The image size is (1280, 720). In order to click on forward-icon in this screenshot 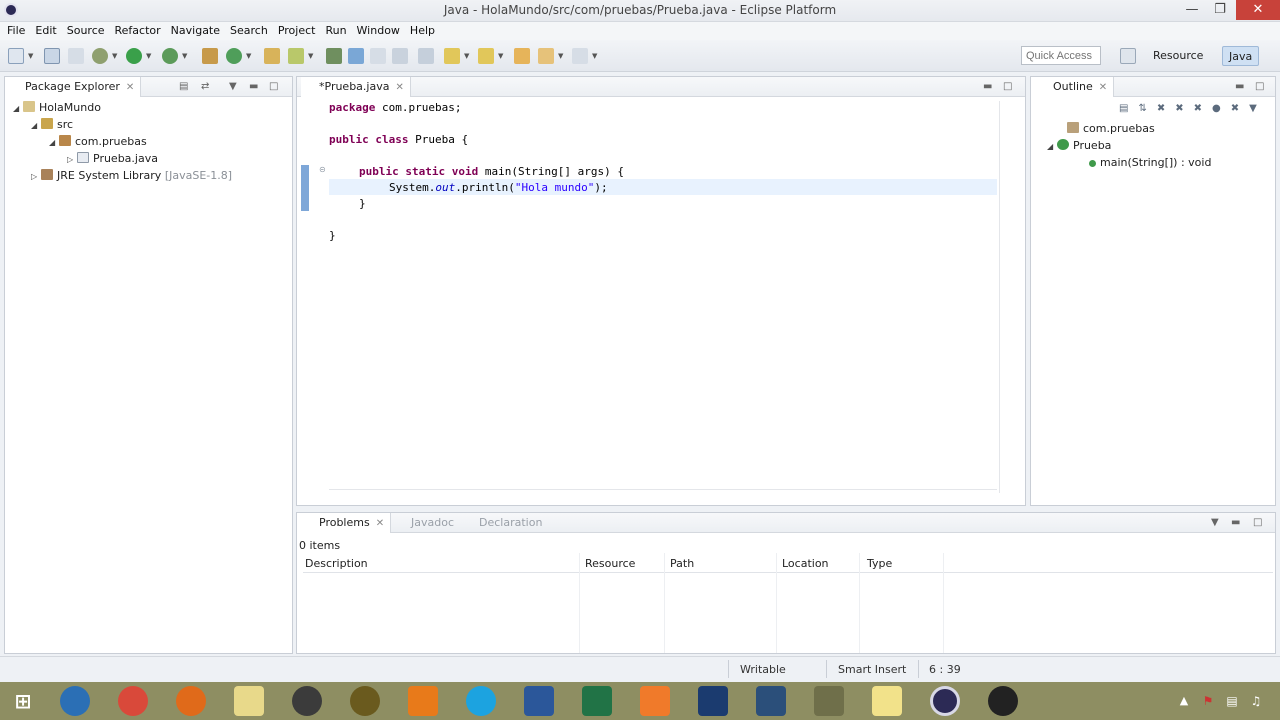, I will do `click(546, 56)`.